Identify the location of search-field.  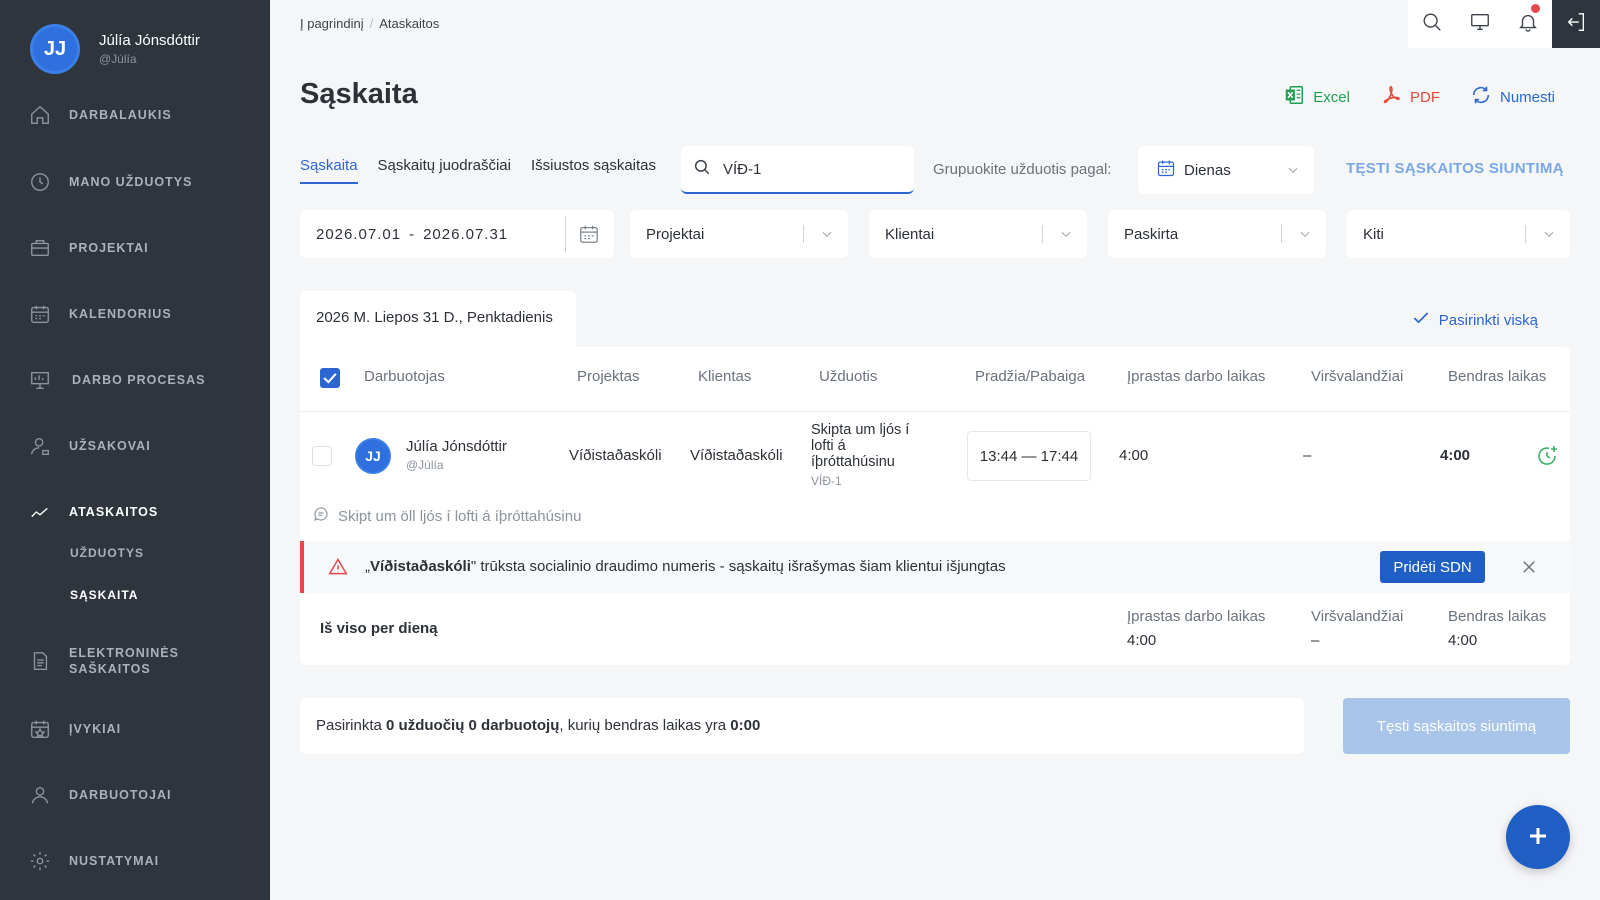
(797, 170).